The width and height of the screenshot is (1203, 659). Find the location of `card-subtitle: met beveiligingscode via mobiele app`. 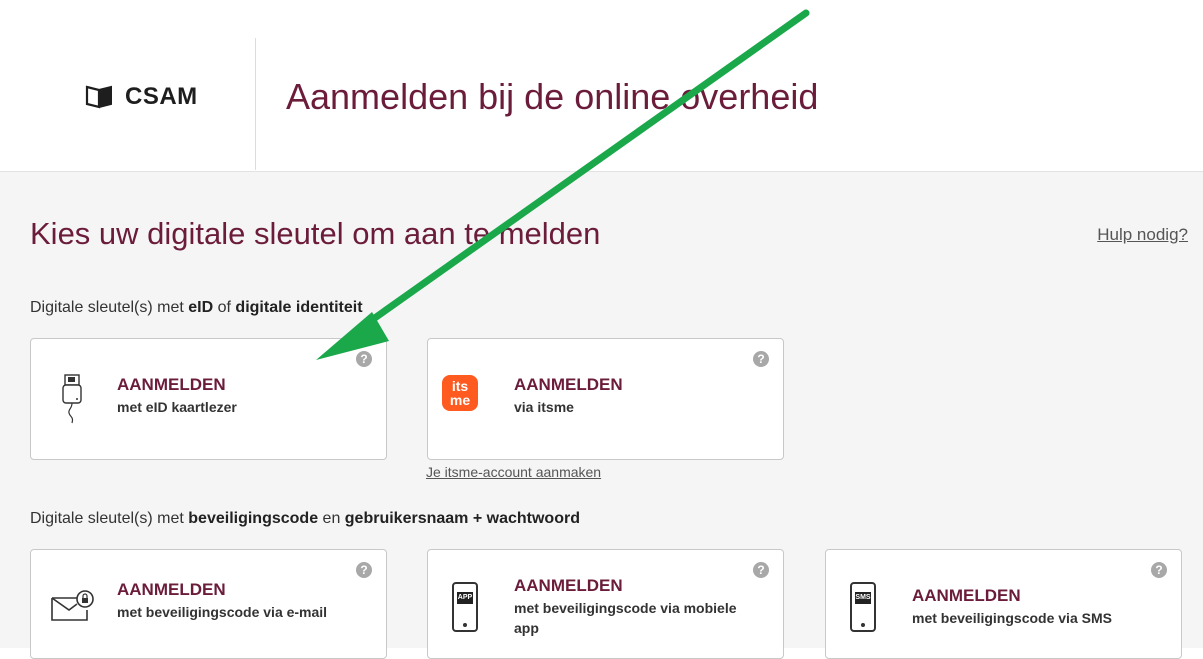

card-subtitle: met beveiligingscode via mobiele app is located at coordinates (625, 618).